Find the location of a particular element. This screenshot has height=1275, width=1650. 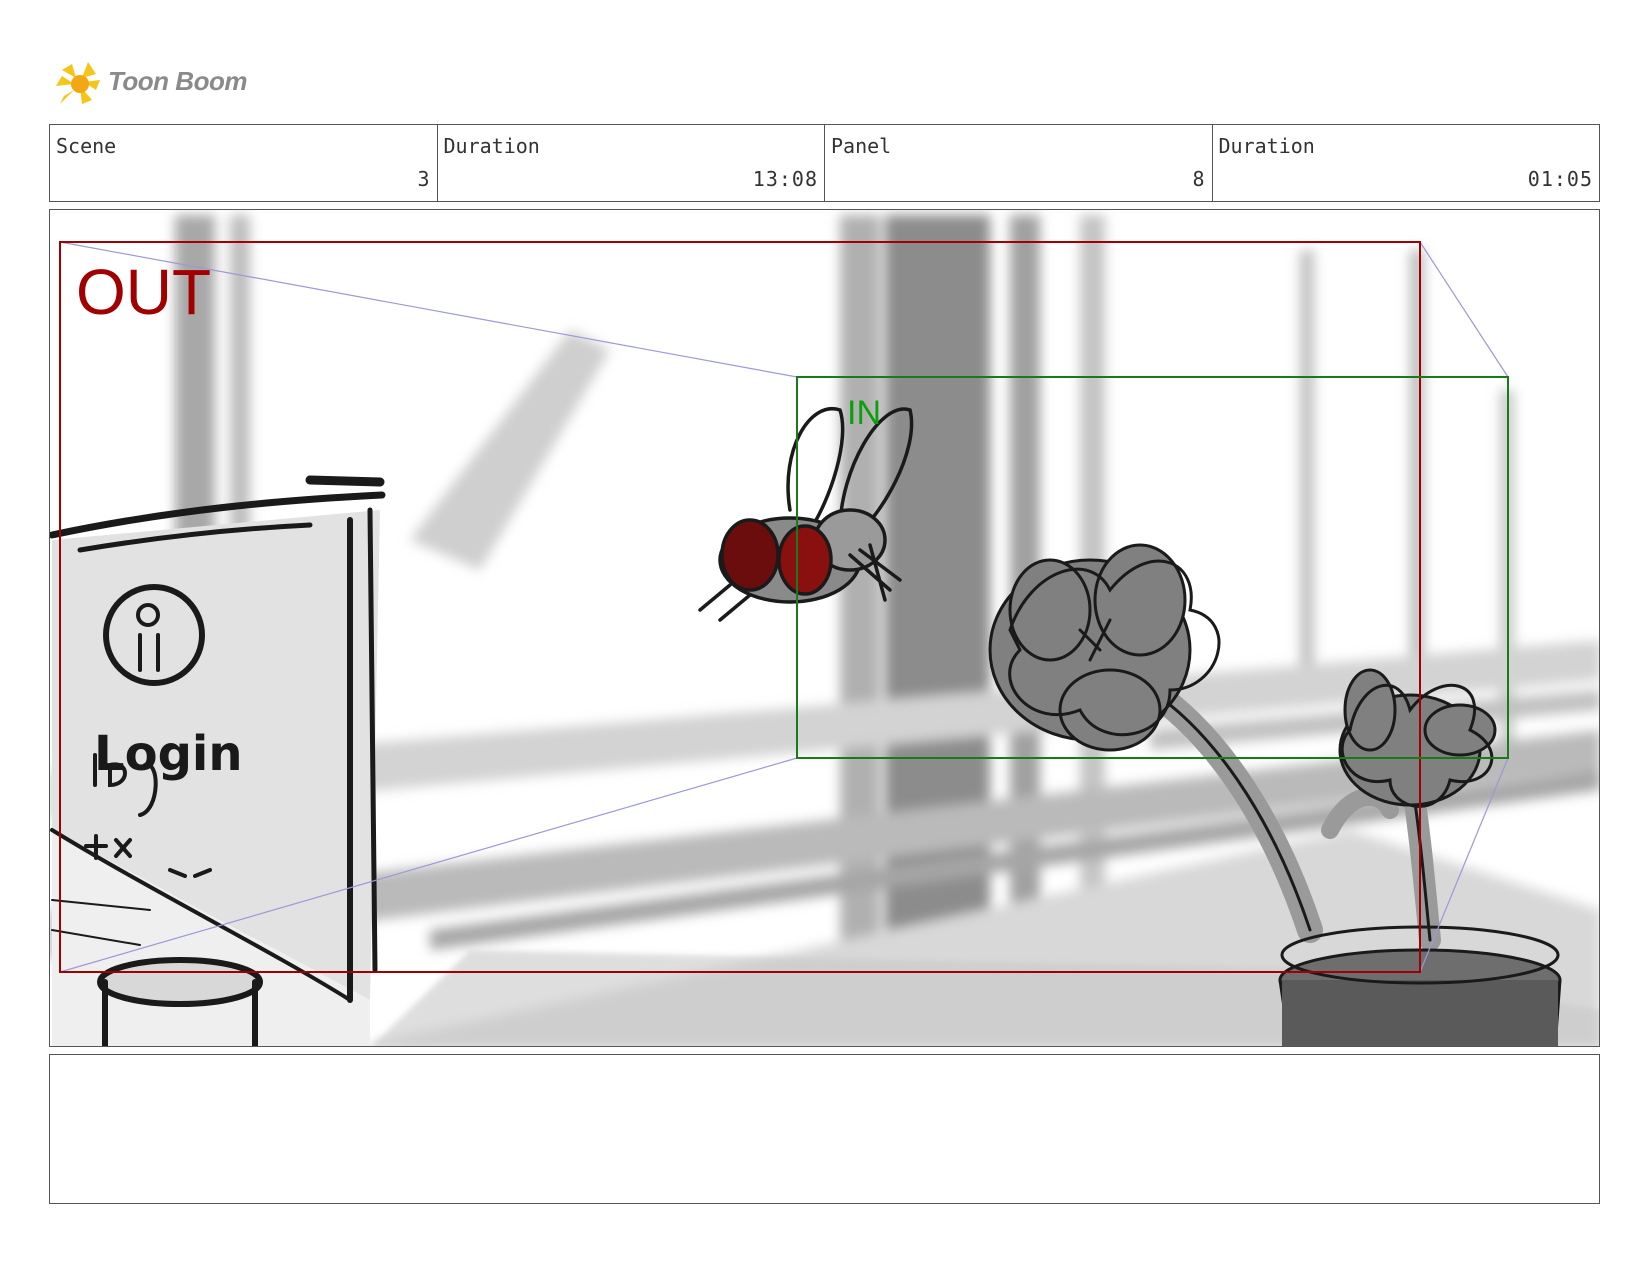

panel-duration-label: Duration is located at coordinates (1266, 146).